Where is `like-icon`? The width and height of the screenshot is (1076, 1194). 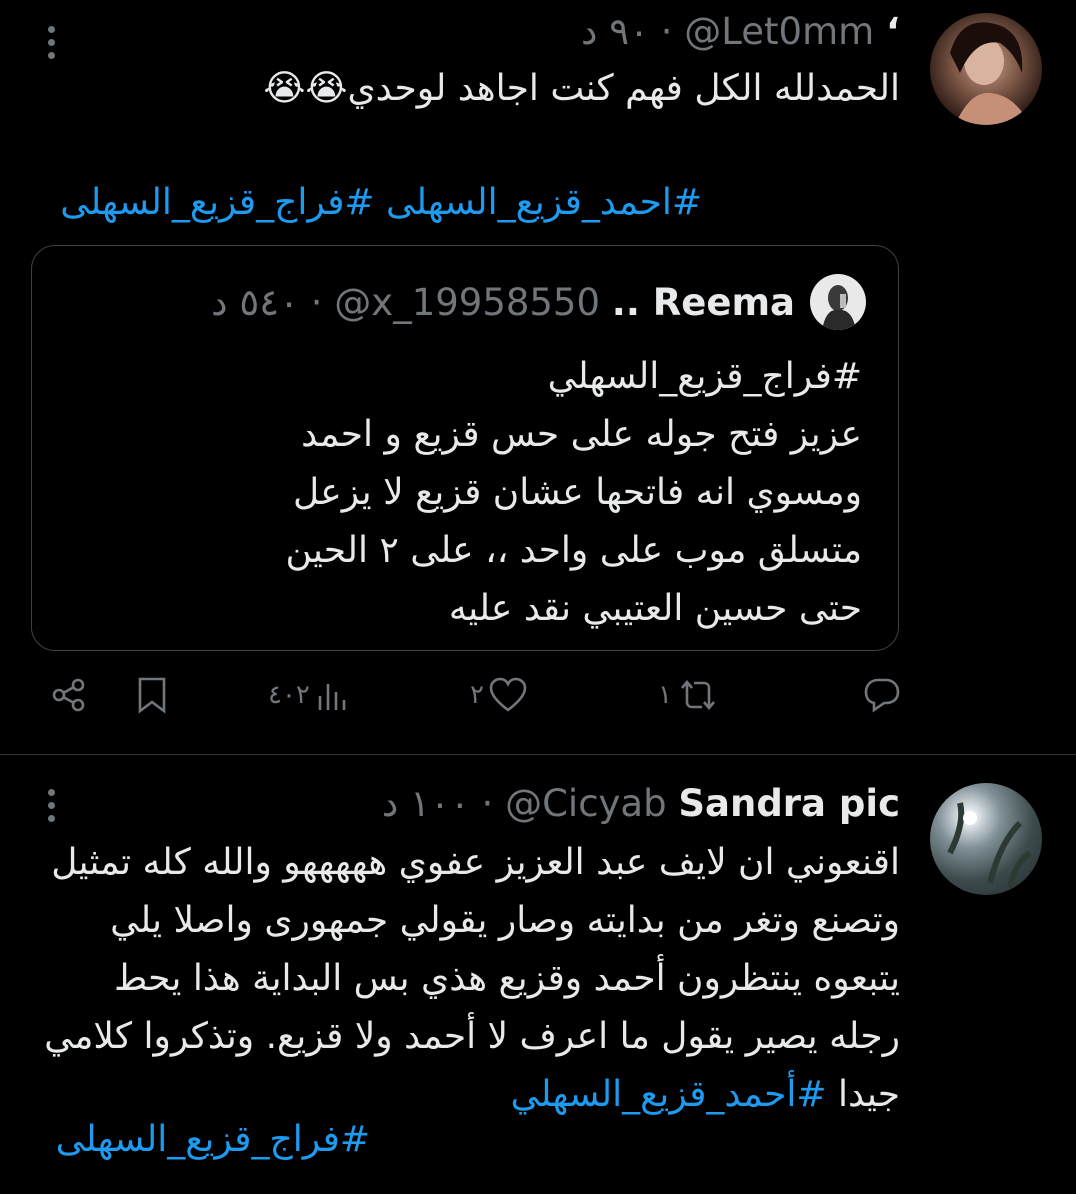 like-icon is located at coordinates (508, 694).